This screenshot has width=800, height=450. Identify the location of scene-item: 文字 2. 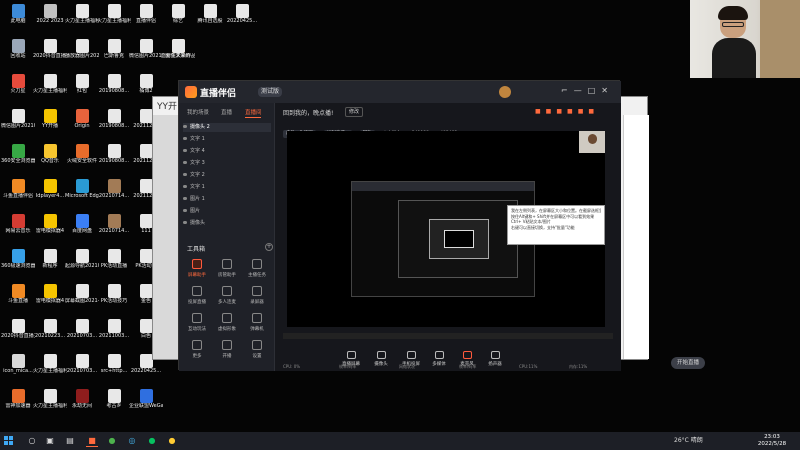
(227, 175).